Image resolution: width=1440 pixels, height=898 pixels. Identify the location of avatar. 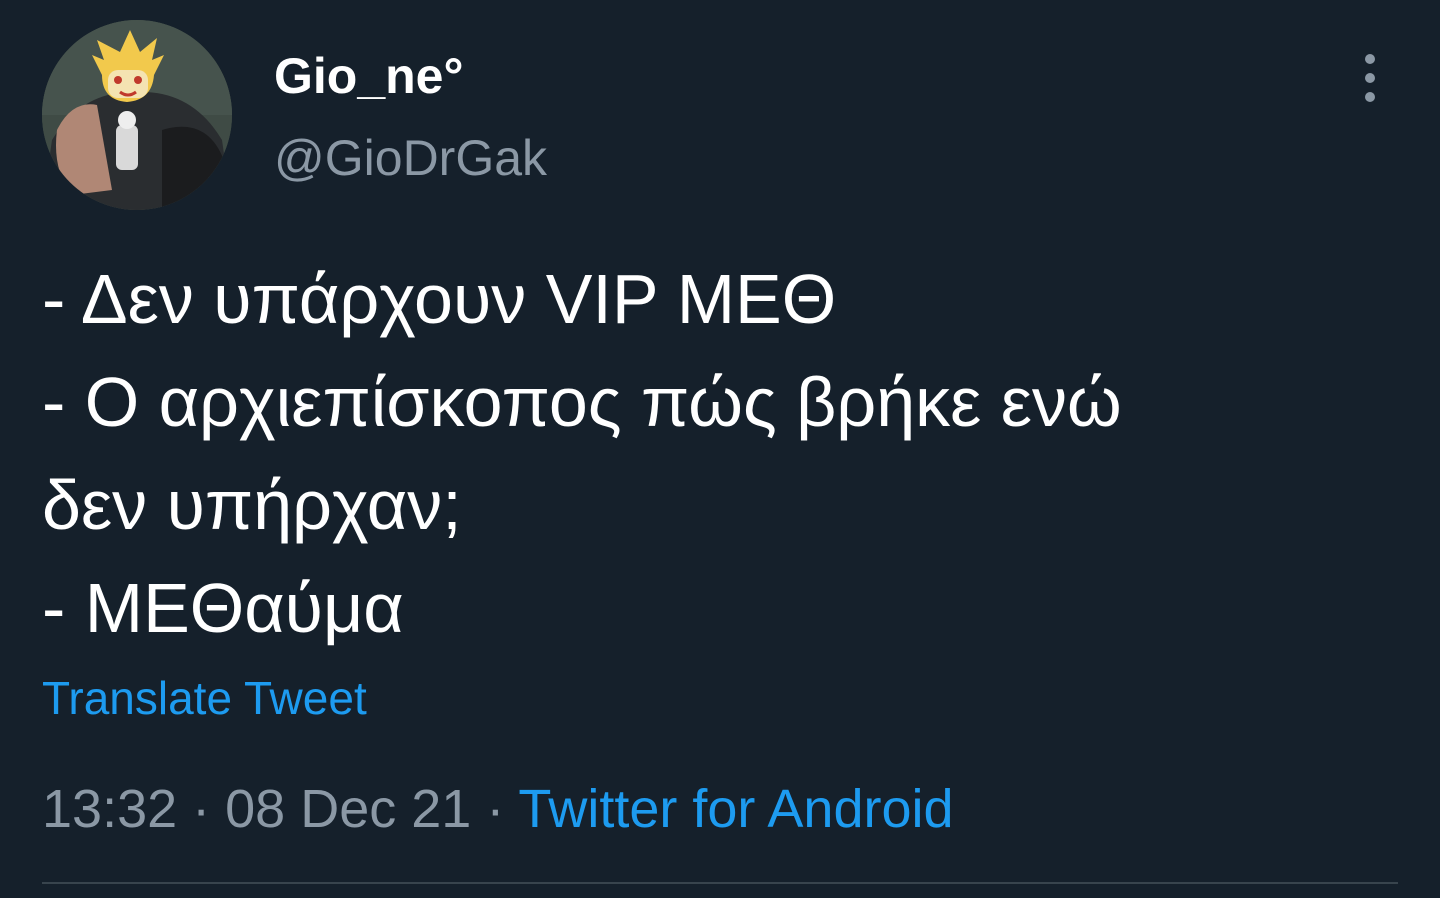
(137, 115).